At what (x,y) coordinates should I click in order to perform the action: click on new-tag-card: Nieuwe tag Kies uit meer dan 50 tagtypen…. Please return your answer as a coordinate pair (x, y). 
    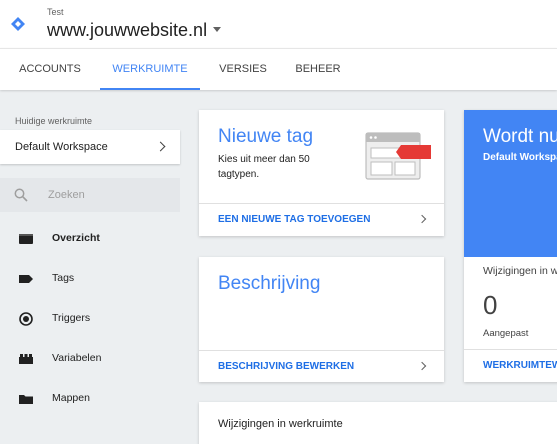
    Looking at the image, I should click on (321, 173).